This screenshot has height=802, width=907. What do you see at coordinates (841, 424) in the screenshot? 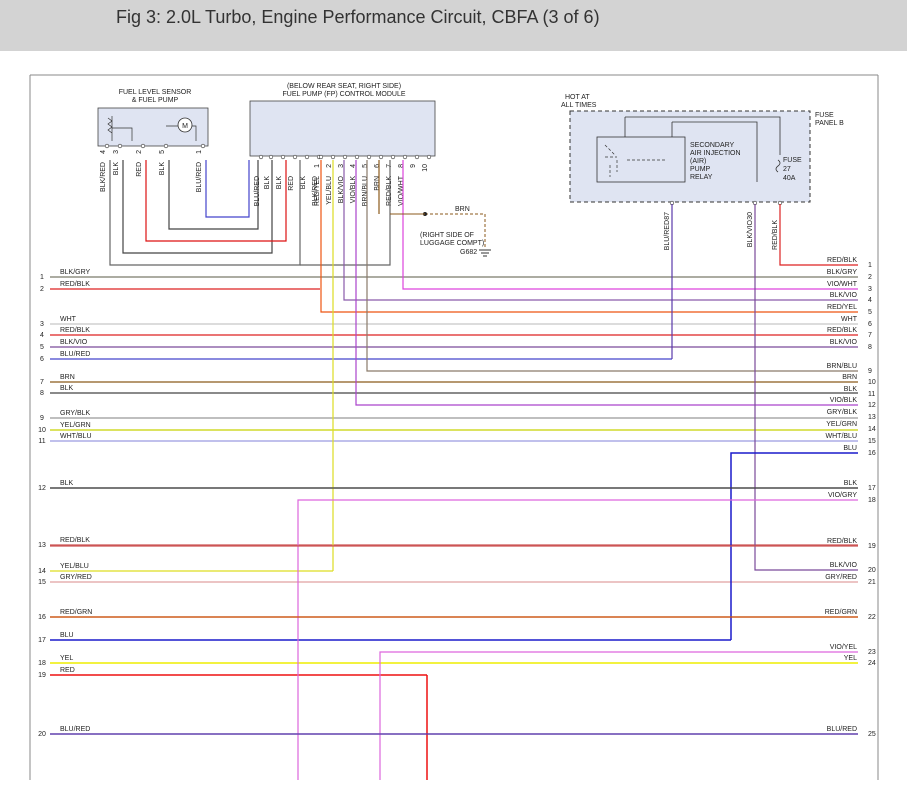
I see `right-row-label: YEL/GRN` at bounding box center [841, 424].